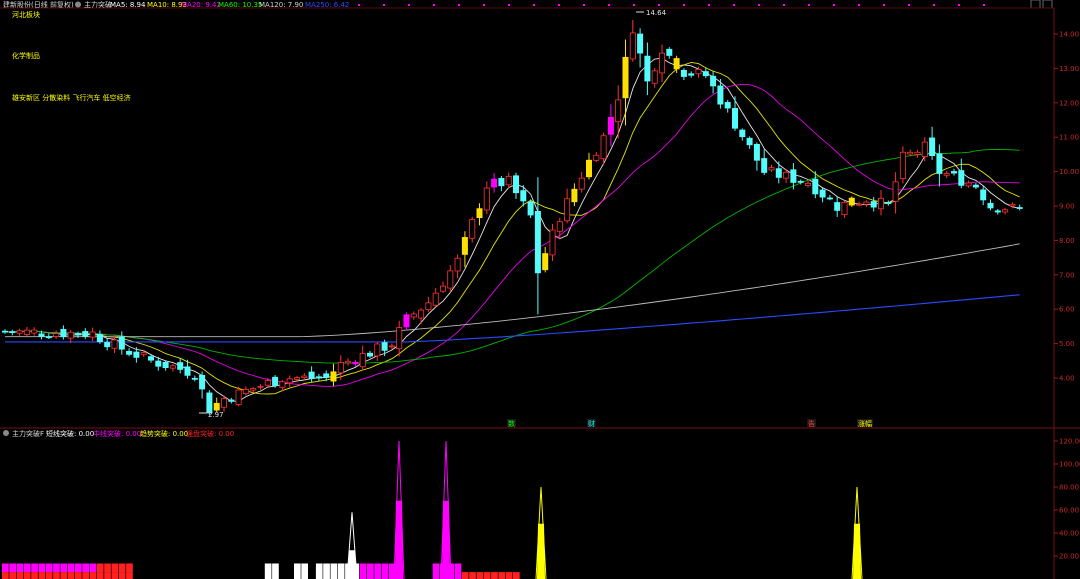 This screenshot has width=1080, height=579. What do you see at coordinates (26, 55) in the screenshot?
I see `sector-label: 化学制品` at bounding box center [26, 55].